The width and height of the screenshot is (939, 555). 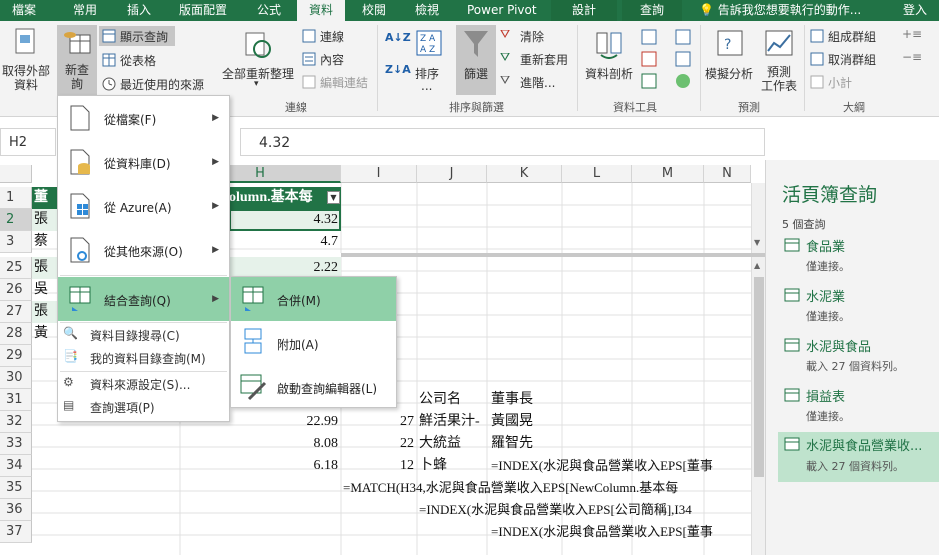 I want to click on data-tools-small-icons, so click(x=668, y=63).